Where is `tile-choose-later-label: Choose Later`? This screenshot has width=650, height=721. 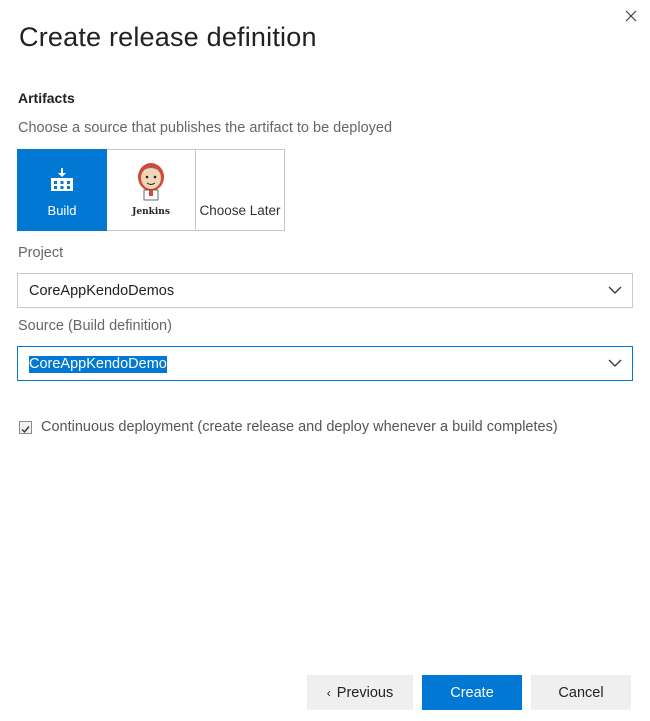 tile-choose-later-label: Choose Later is located at coordinates (240, 210).